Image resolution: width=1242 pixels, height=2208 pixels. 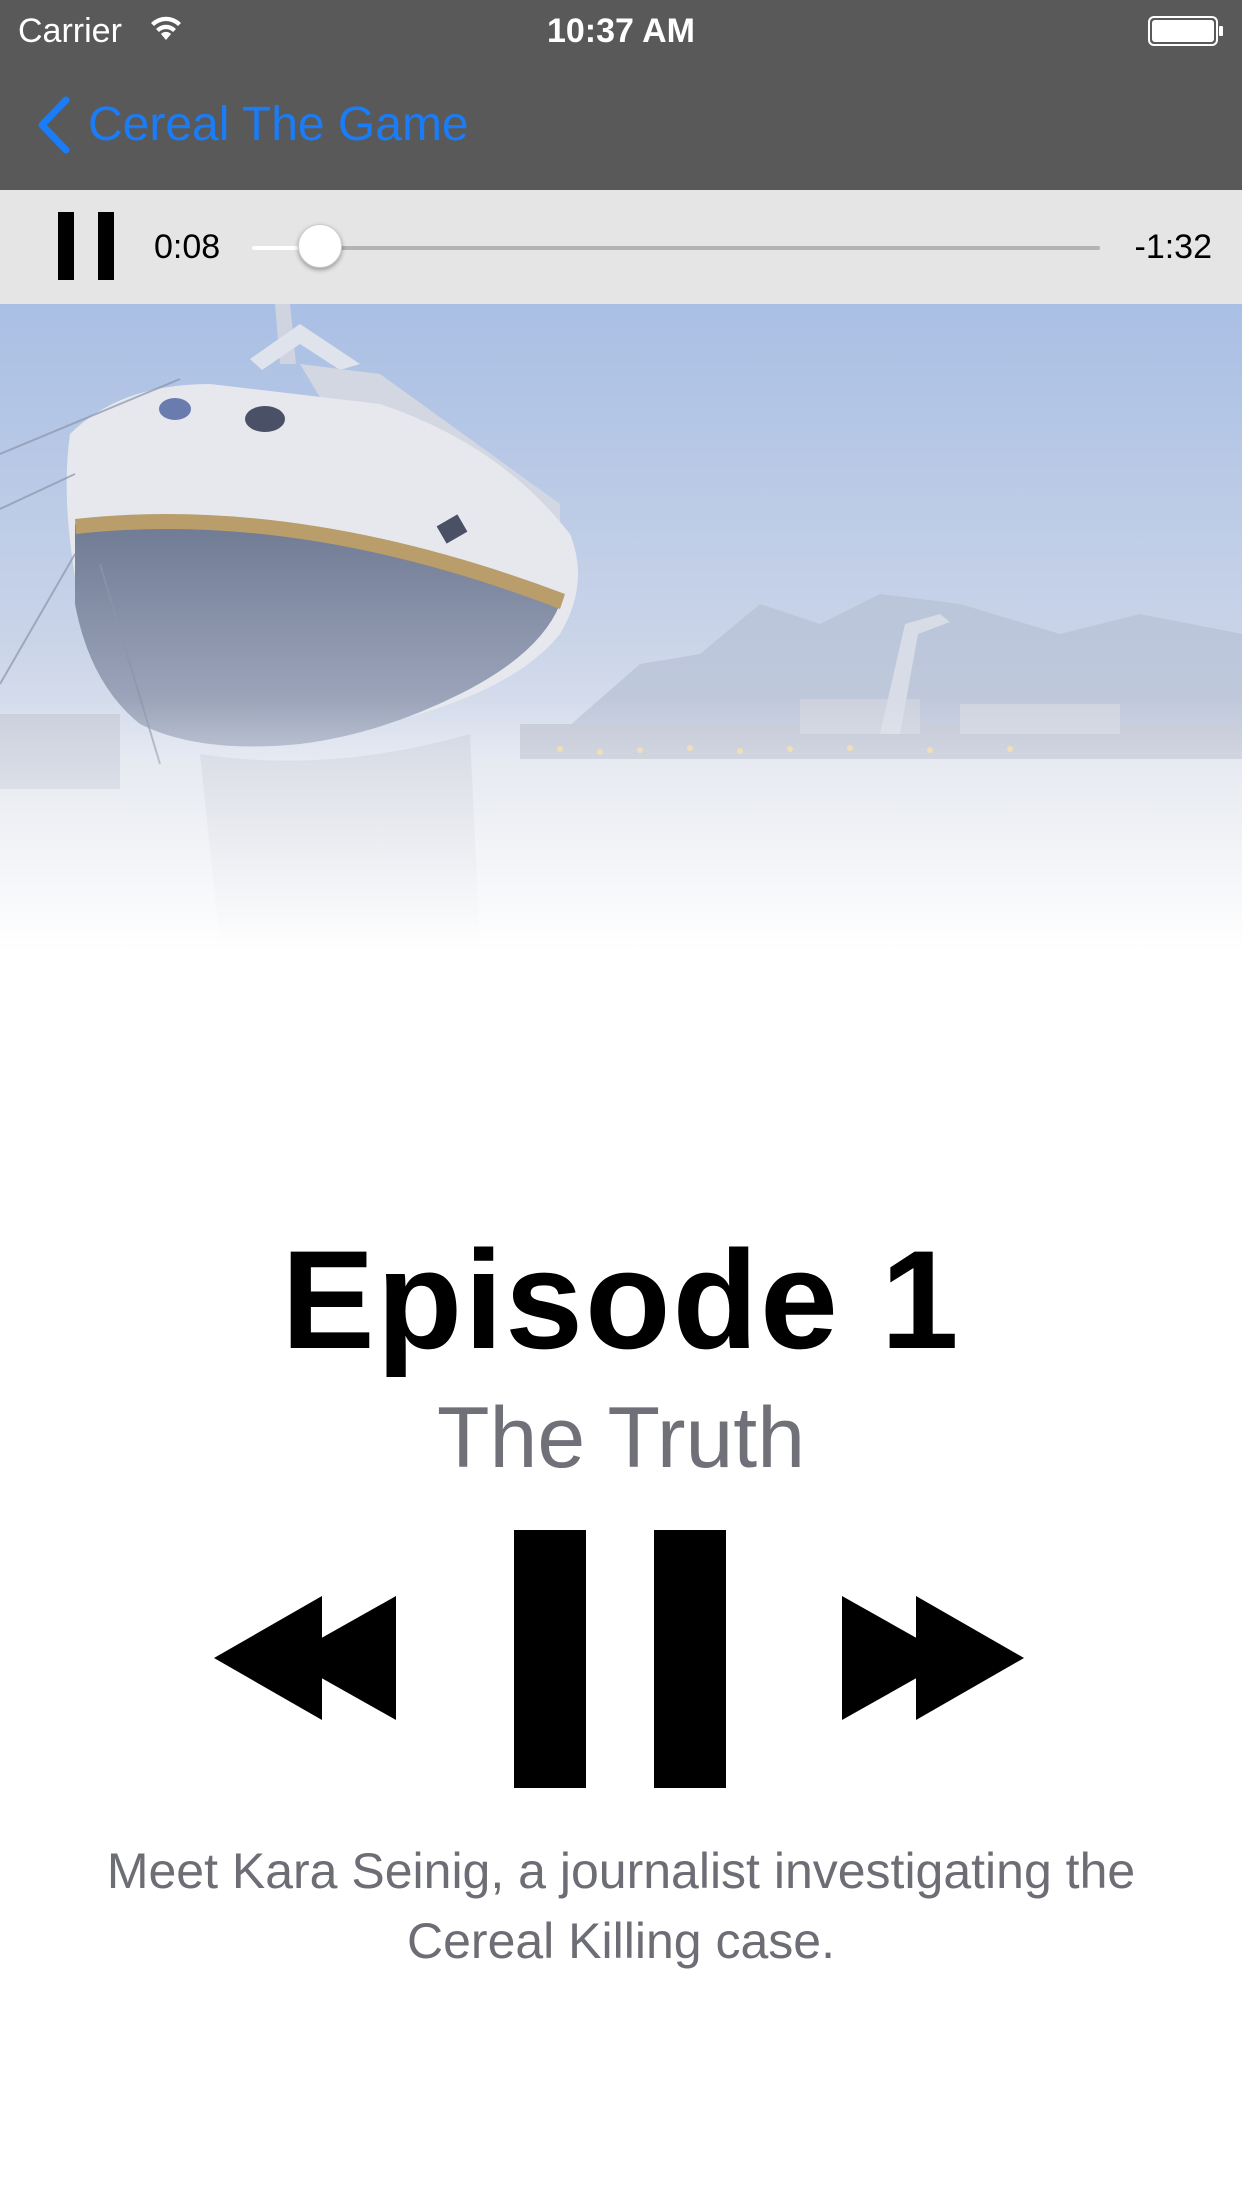 I want to click on mini-pause-button, so click(x=87, y=246).